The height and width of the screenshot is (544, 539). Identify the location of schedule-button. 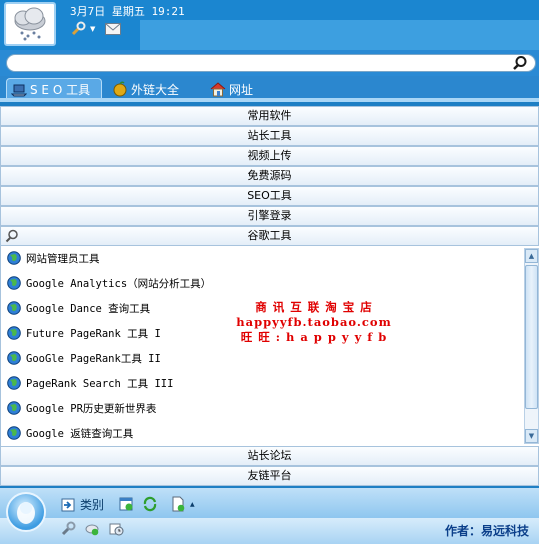
(118, 529).